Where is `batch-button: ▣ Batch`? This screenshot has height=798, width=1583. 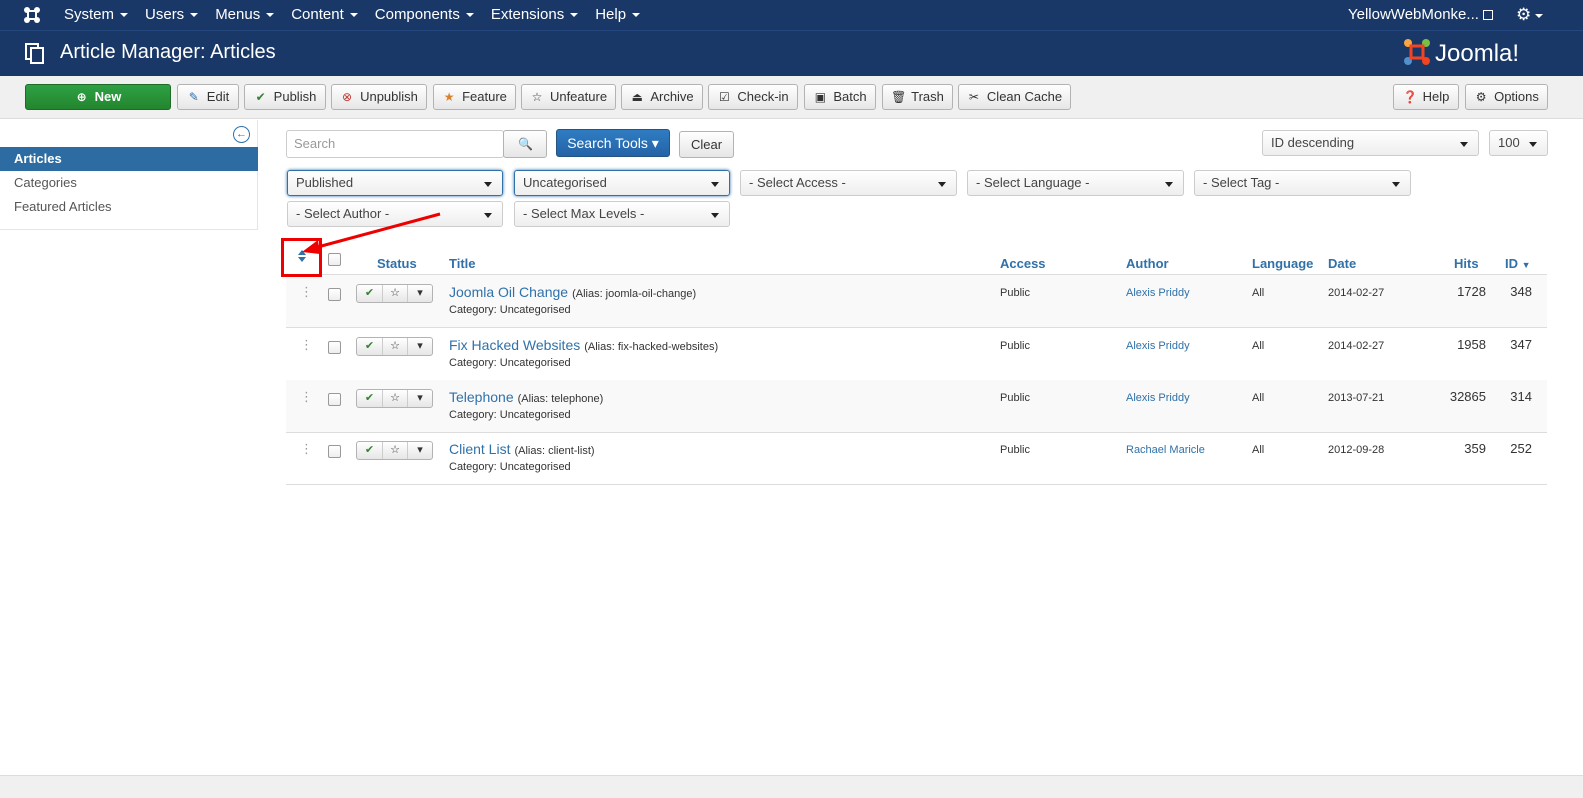 batch-button: ▣ Batch is located at coordinates (840, 97).